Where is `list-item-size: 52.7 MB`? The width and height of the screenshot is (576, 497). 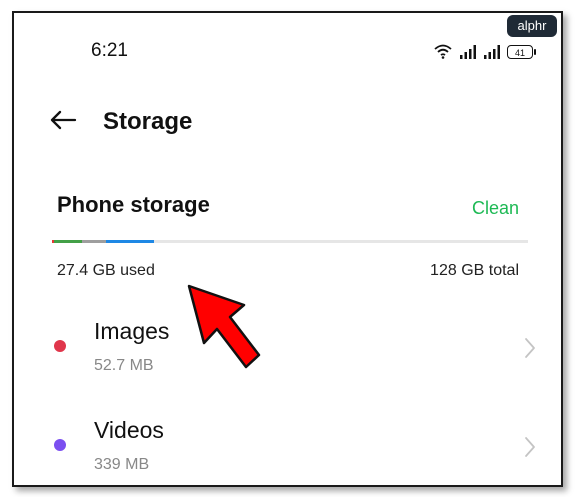
list-item-size: 52.7 MB is located at coordinates (124, 365).